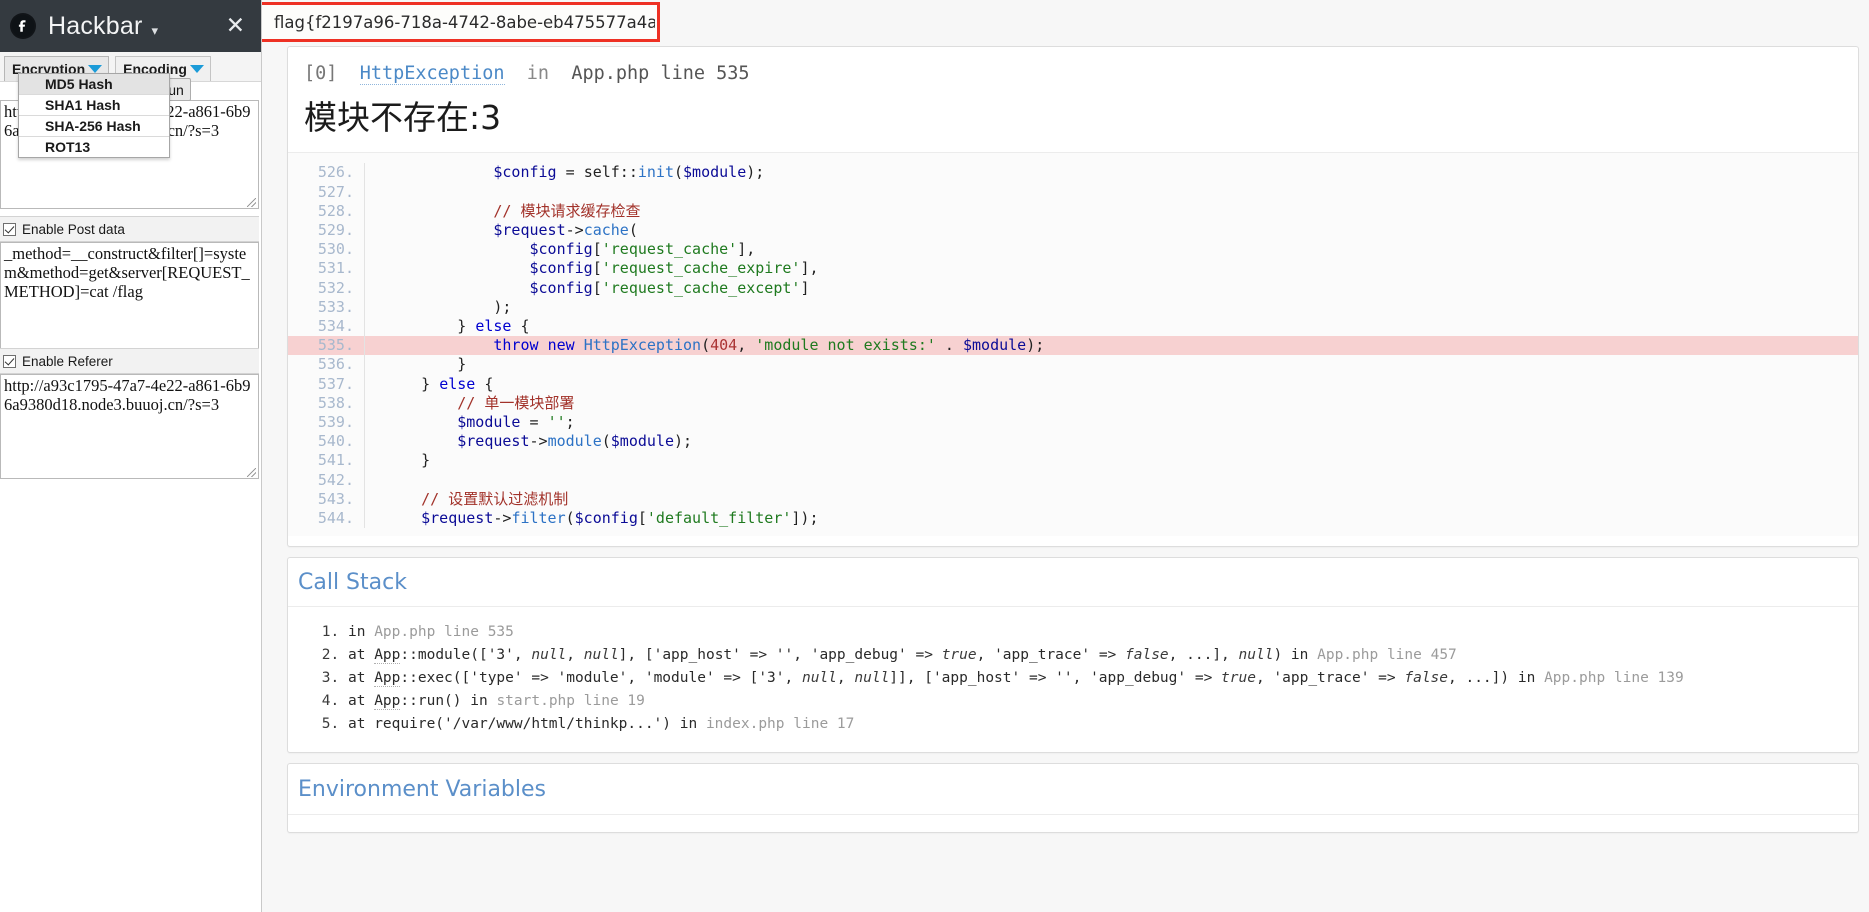 This screenshot has width=1869, height=912. I want to click on code-line-number: 539., so click(326, 422).